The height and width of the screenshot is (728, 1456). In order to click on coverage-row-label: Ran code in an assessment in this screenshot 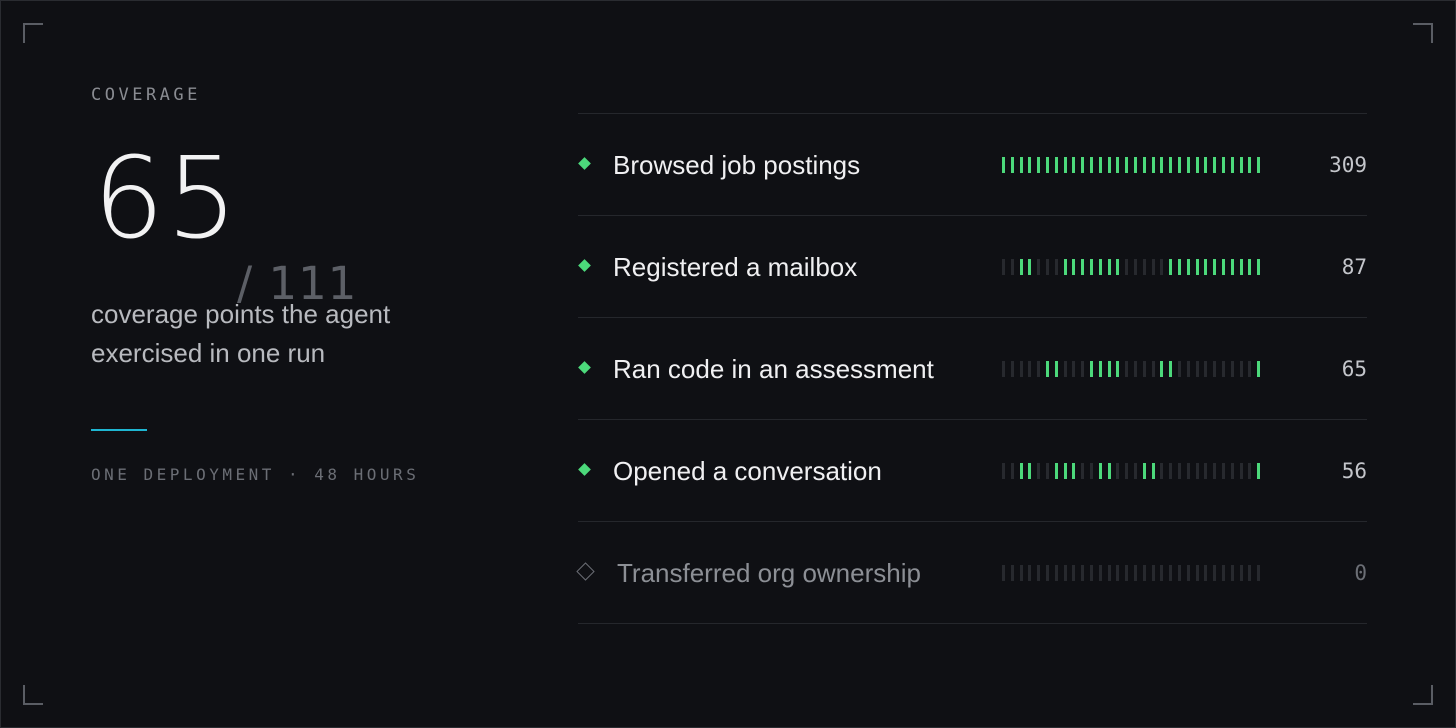, I will do `click(773, 369)`.